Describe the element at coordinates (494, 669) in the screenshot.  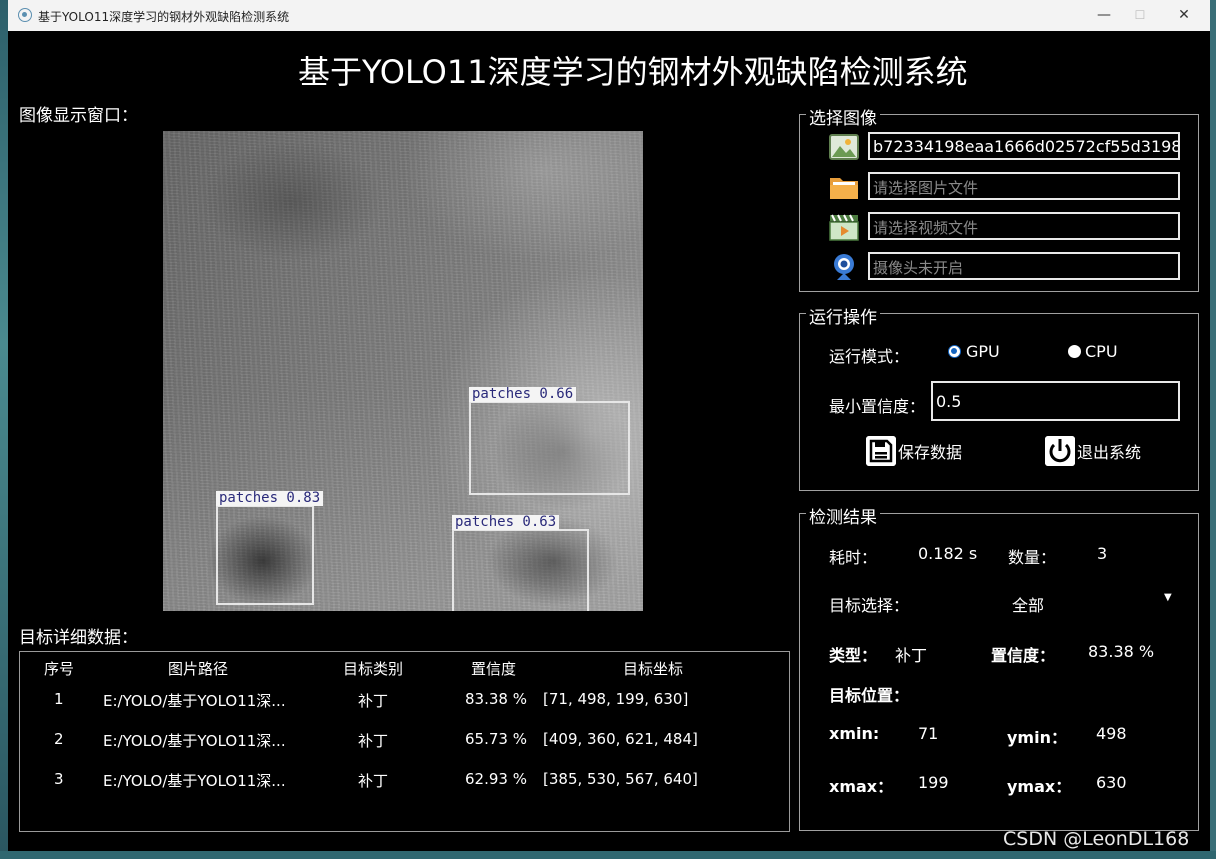
I see `table-header-confidence: 置信度` at that location.